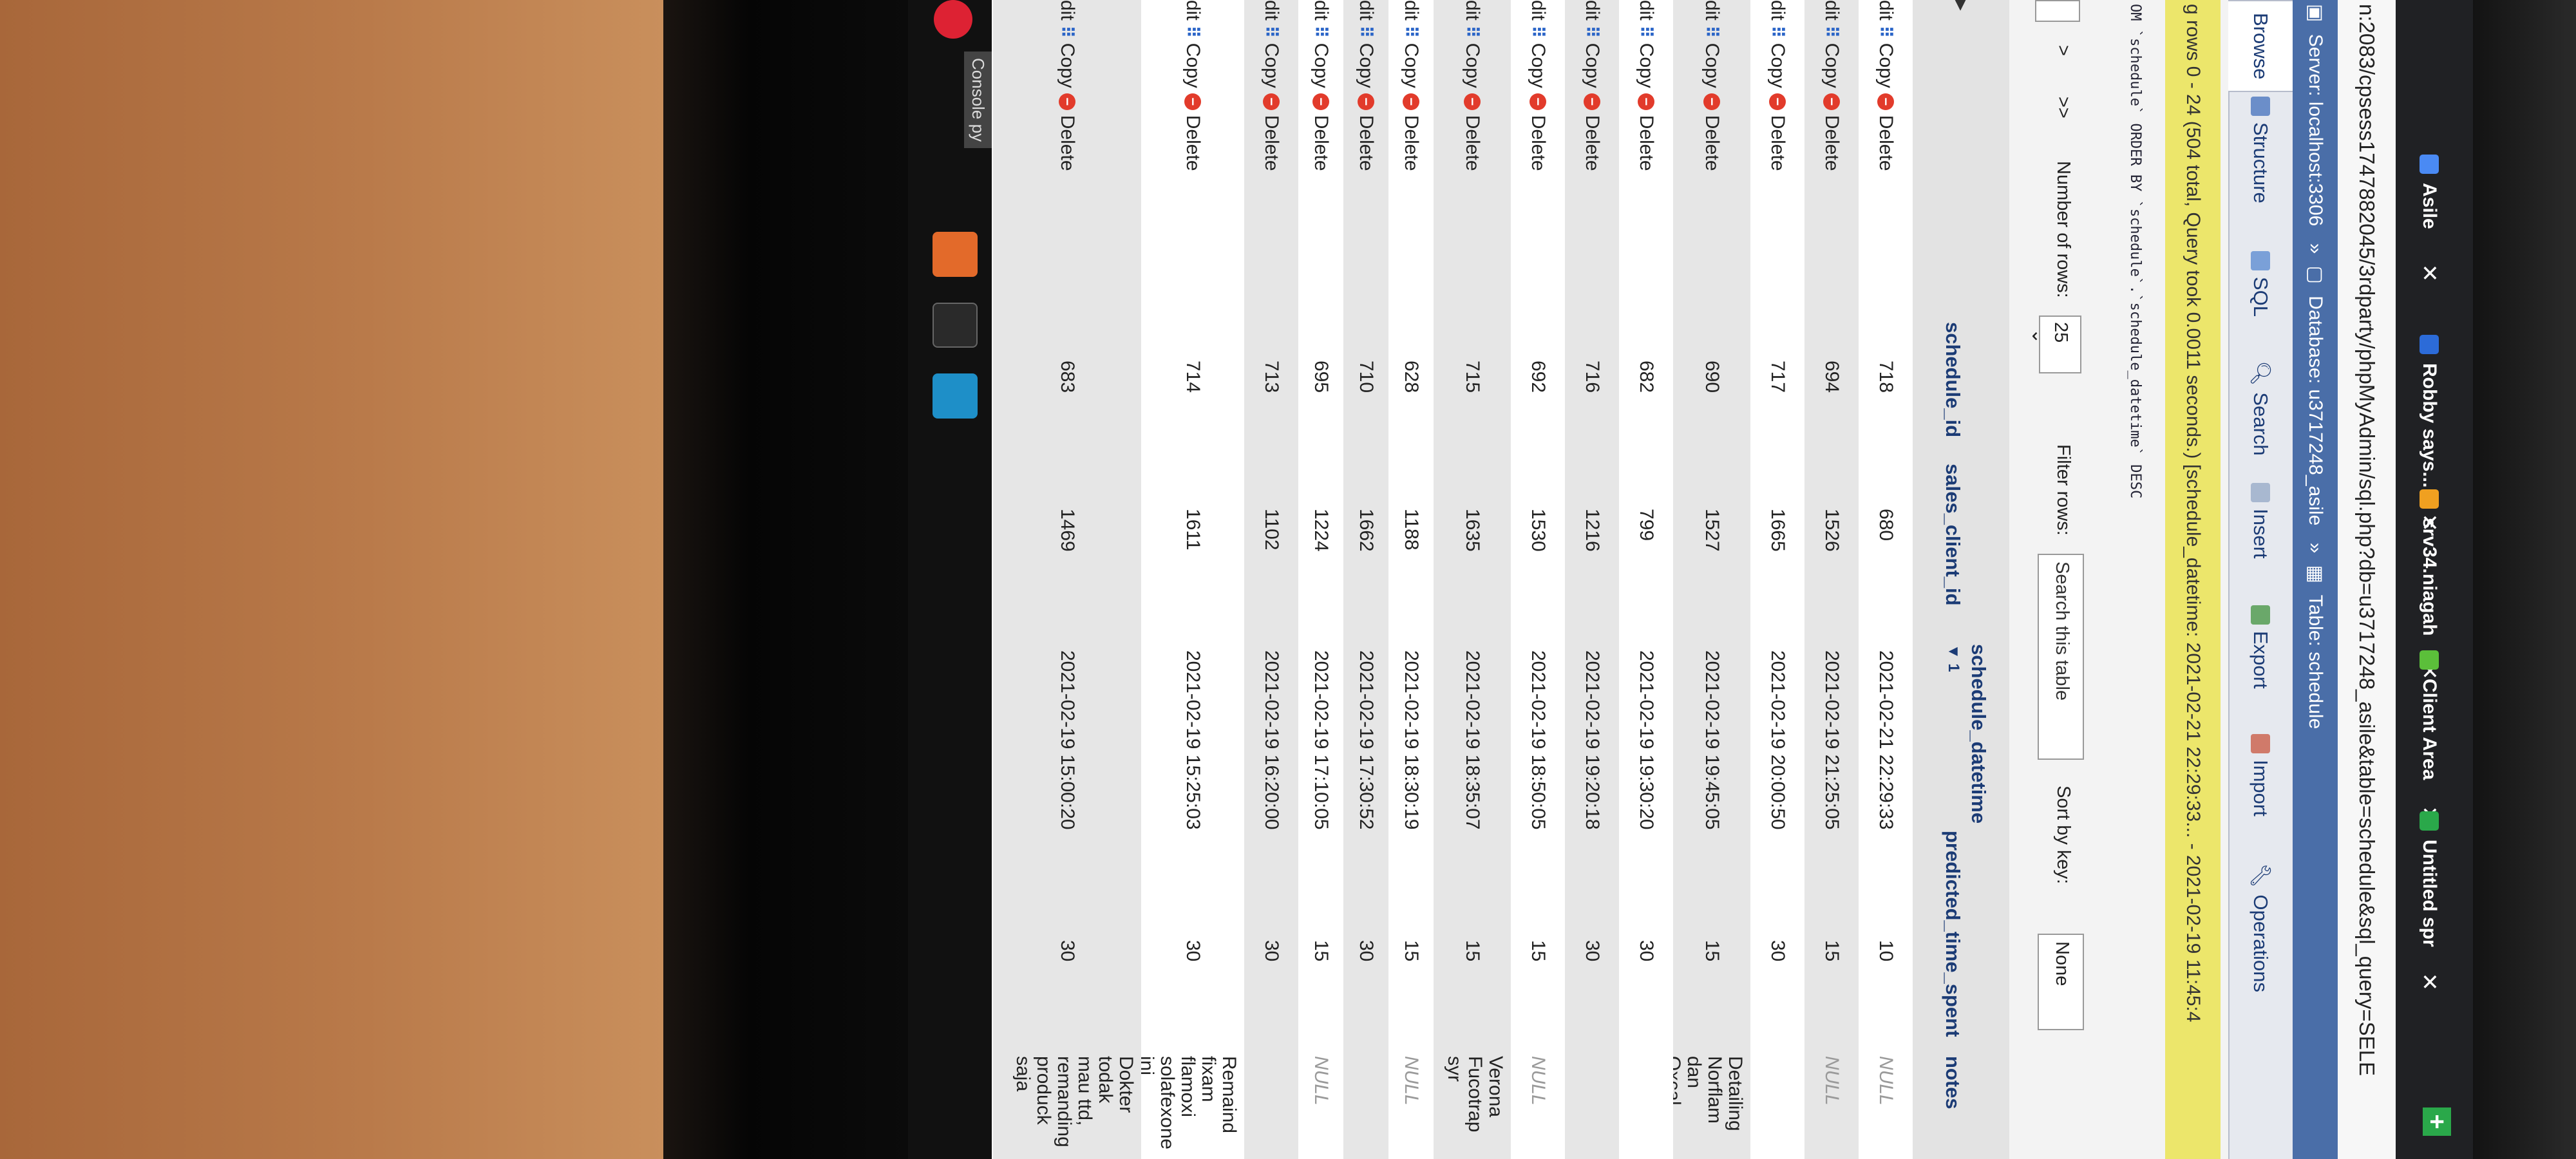  What do you see at coordinates (2315, 130) in the screenshot?
I see `breadcrumb-server: Server: localhost:3306` at bounding box center [2315, 130].